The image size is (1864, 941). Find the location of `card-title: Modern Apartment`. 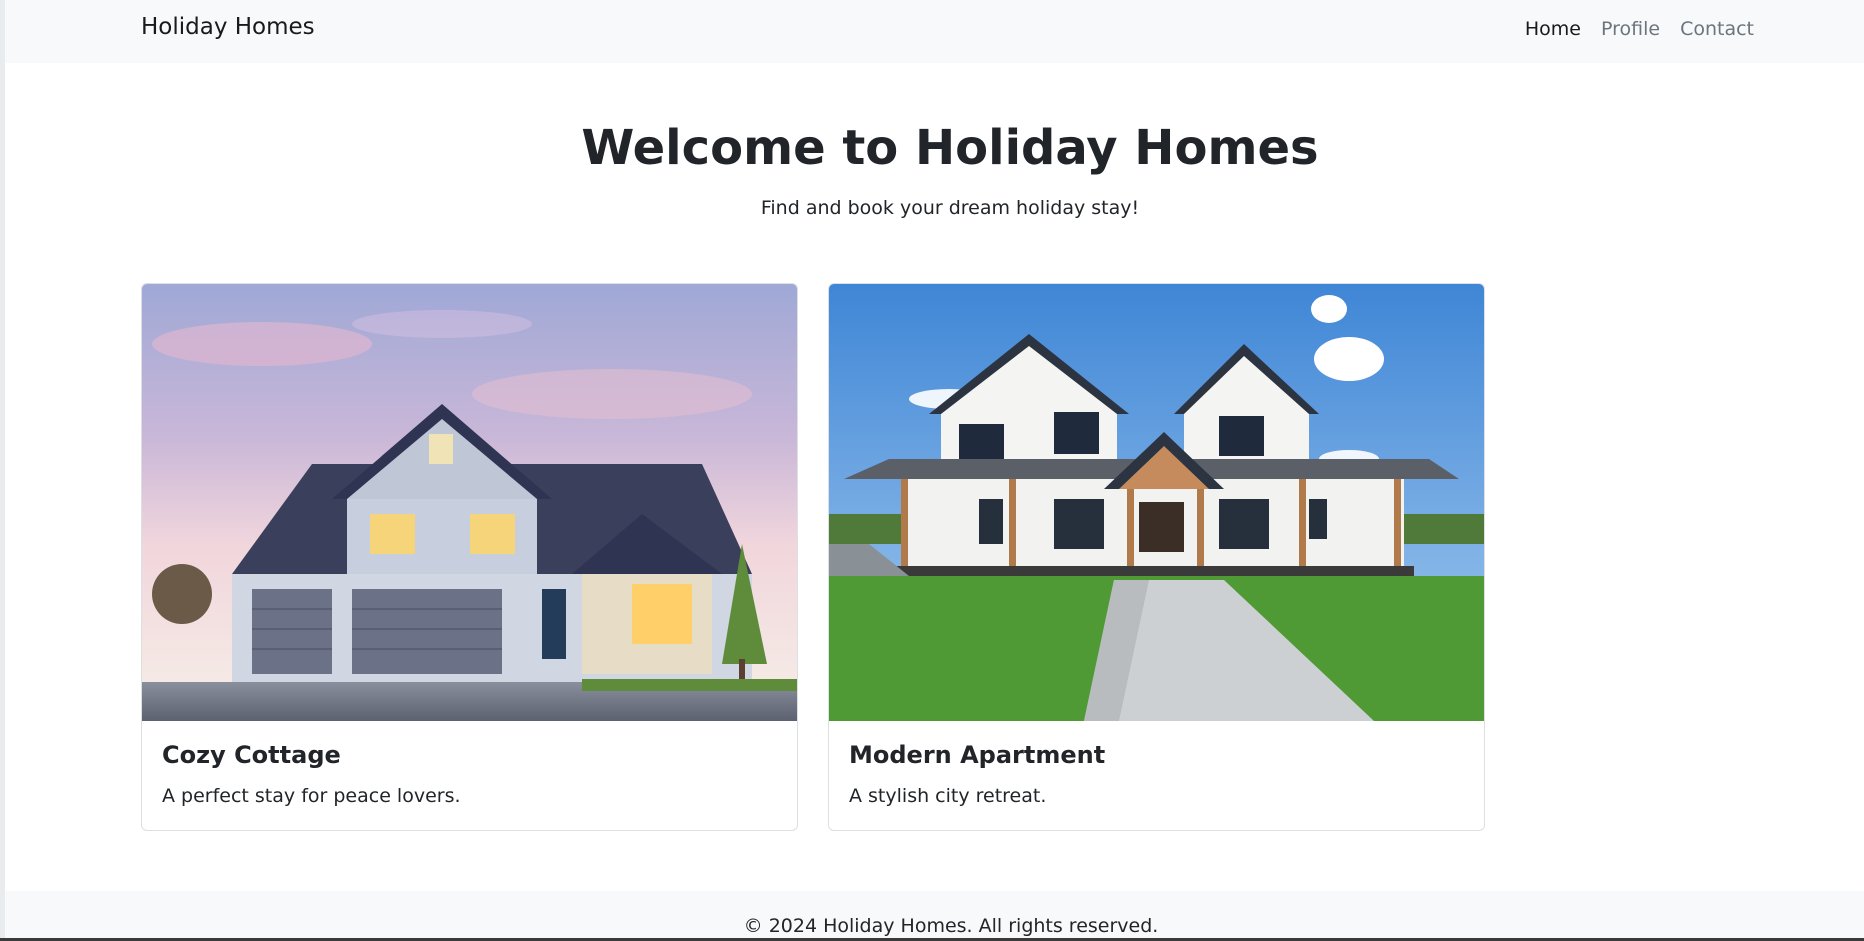

card-title: Modern Apartment is located at coordinates (977, 755).